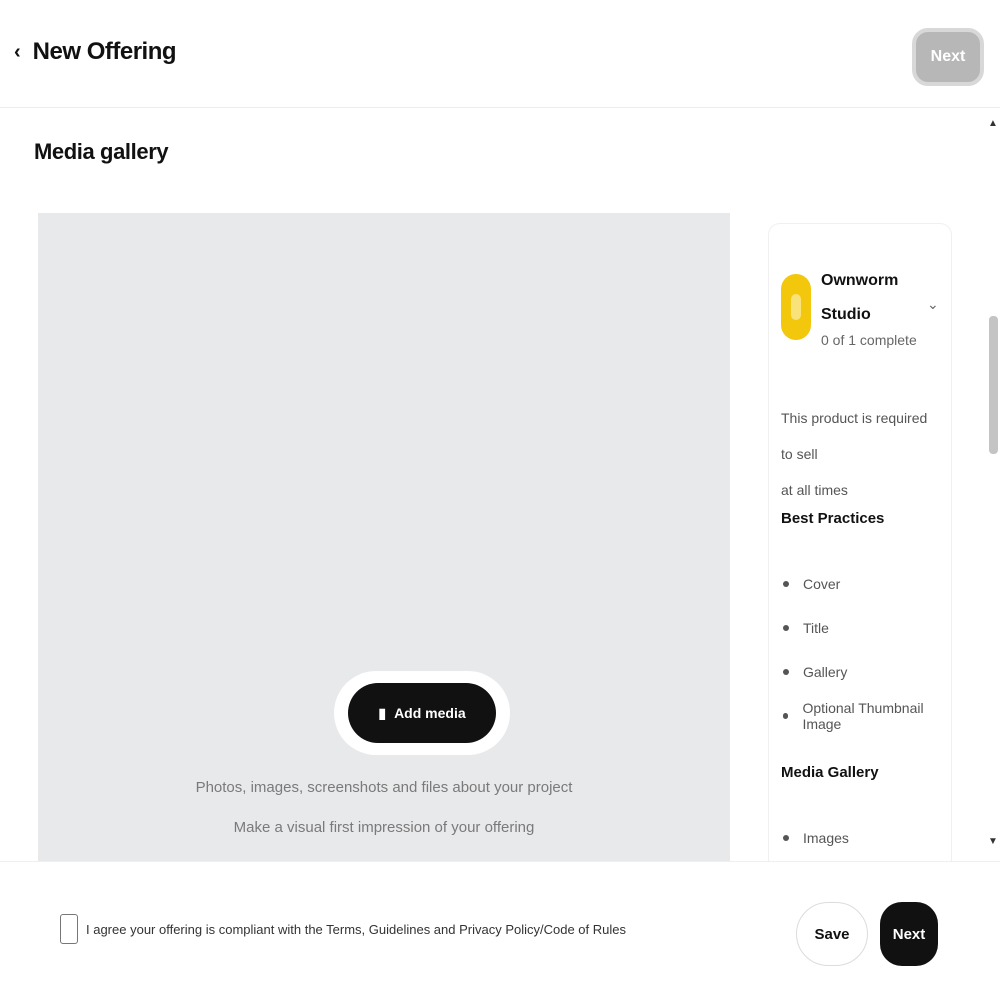  Describe the element at coordinates (816, 628) in the screenshot. I see `tip-label: Title` at that location.